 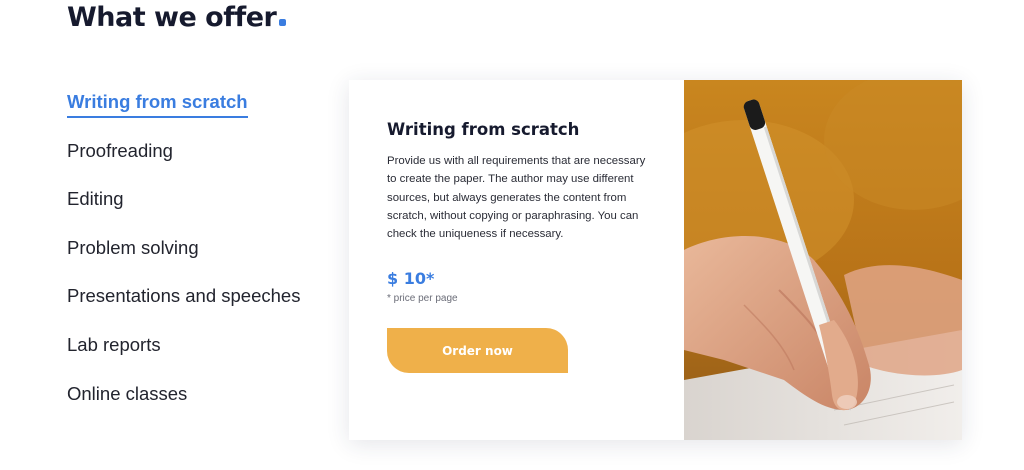 I want to click on service-nav-item-problem-solving: Problem solving, so click(x=183, y=258).